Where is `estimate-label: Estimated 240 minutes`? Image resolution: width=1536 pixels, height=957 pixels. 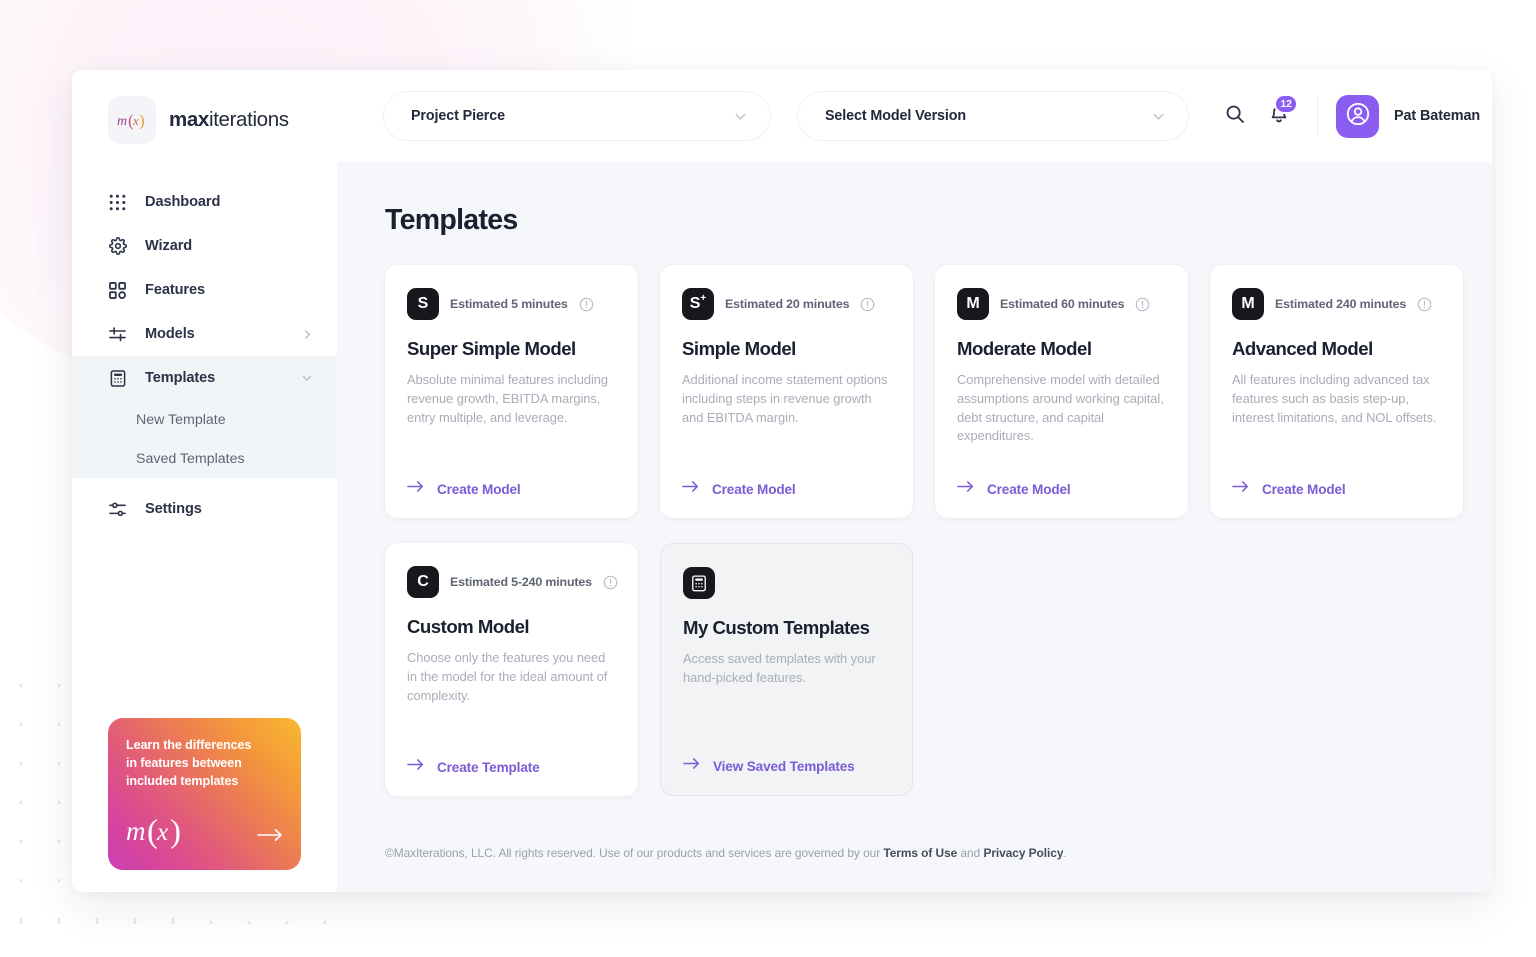
estimate-label: Estimated 240 minutes is located at coordinates (1341, 304).